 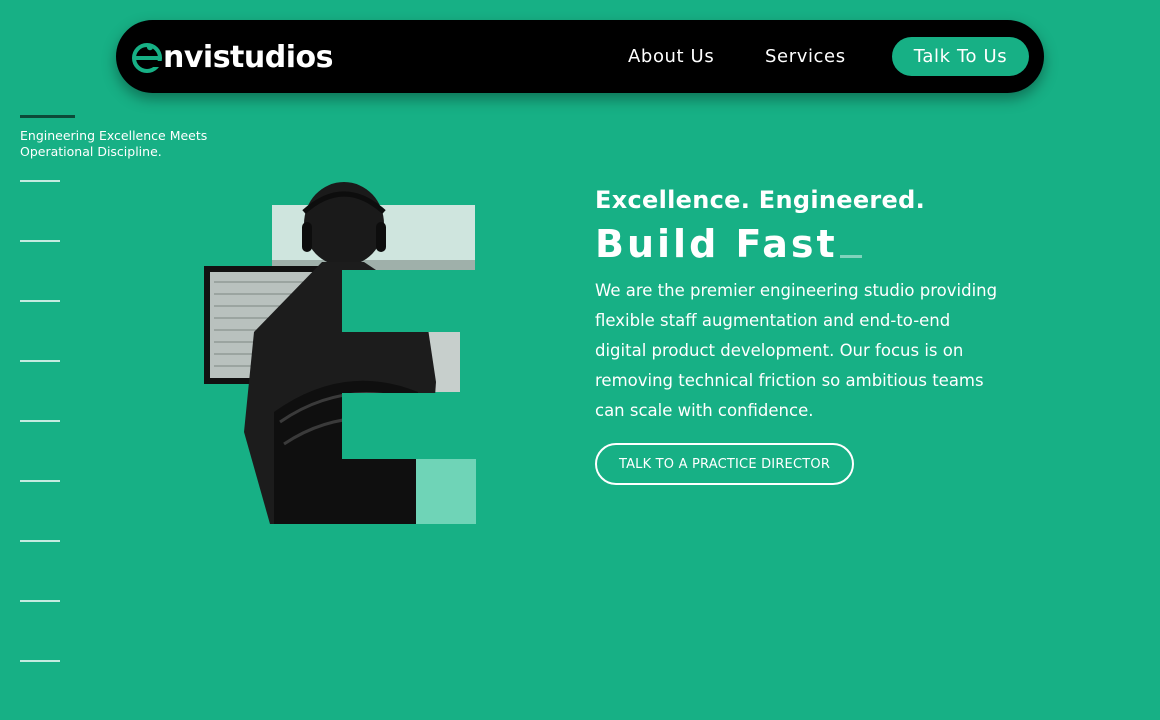 I want to click on hero-headline: Build Fast, so click(x=728, y=244).